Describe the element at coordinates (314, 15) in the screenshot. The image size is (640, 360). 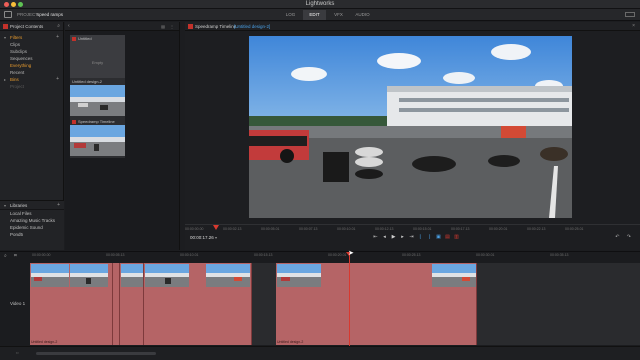
I see `tab-edit: EDIT` at that location.